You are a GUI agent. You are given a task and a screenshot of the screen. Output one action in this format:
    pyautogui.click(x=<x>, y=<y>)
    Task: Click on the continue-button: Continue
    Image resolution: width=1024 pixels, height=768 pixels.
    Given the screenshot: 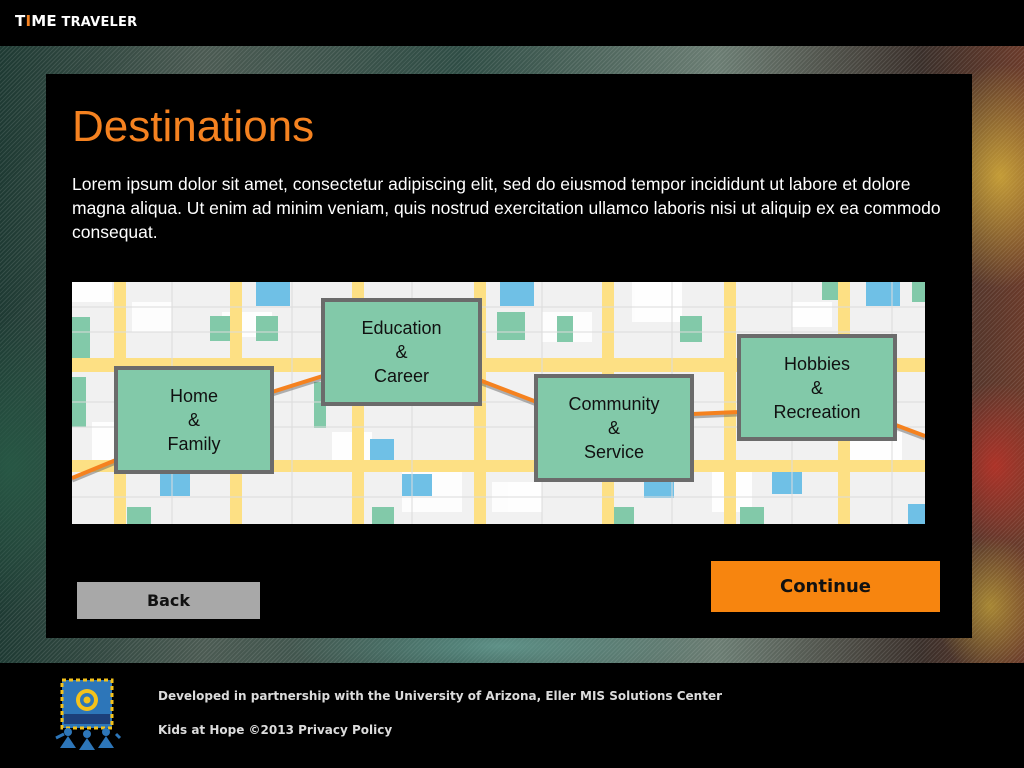 What is the action you would take?
    pyautogui.click(x=825, y=586)
    